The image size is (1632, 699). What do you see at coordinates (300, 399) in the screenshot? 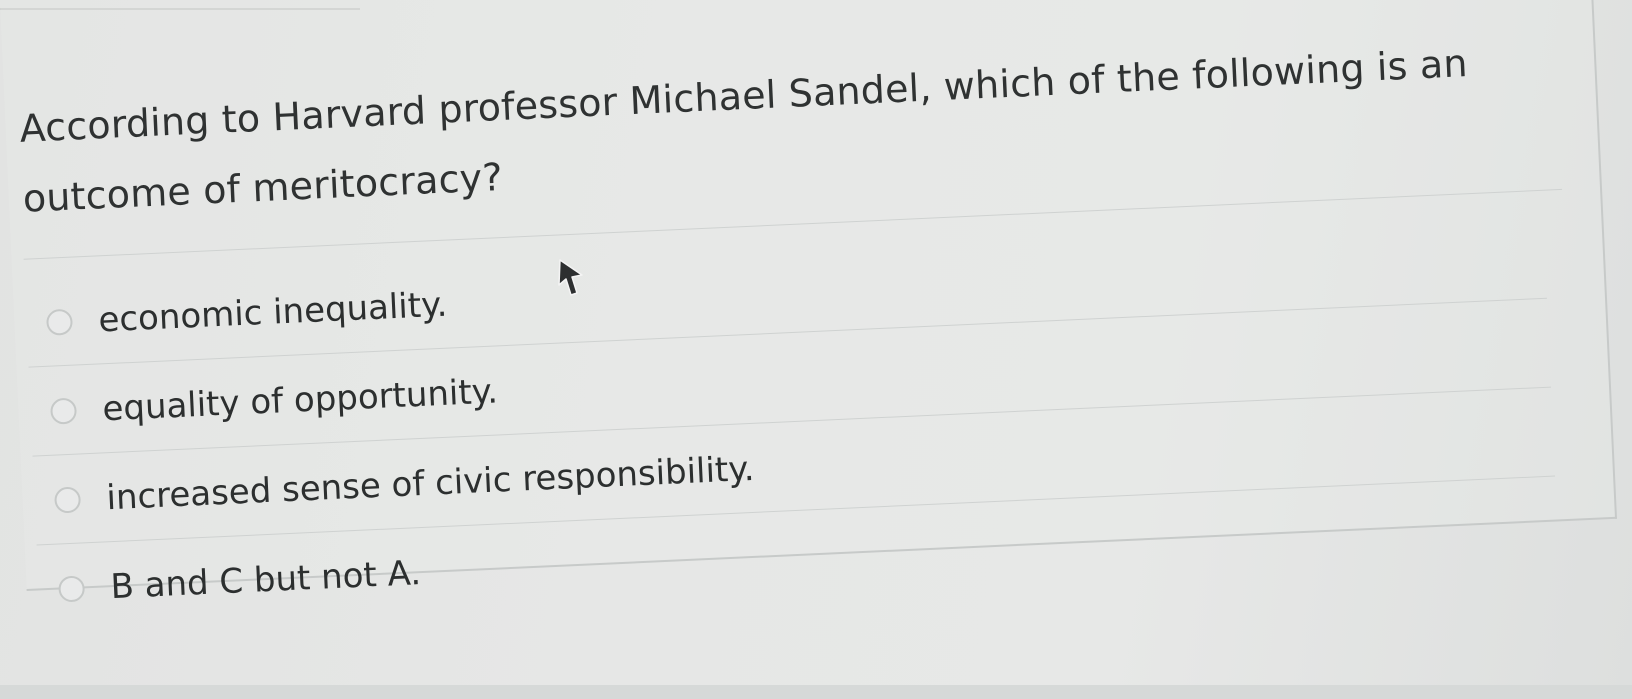
I see `answer-label-b: equality of opportunity.` at bounding box center [300, 399].